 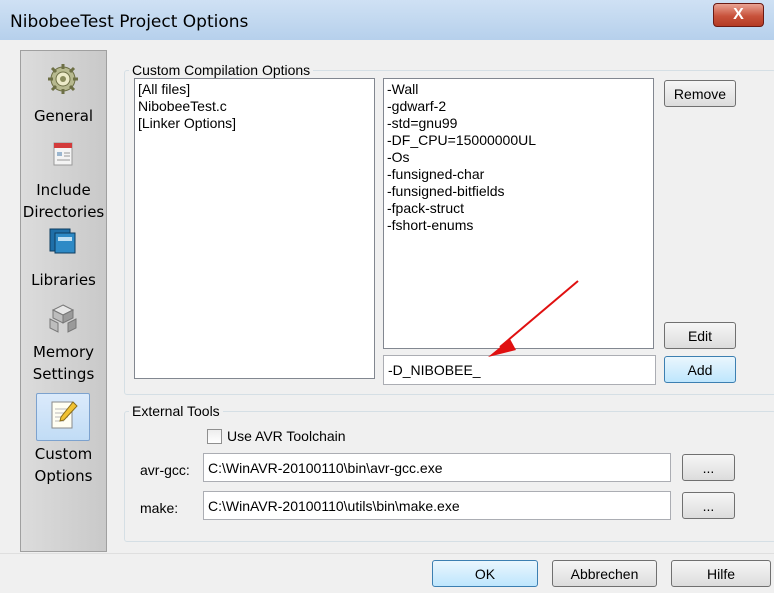 What do you see at coordinates (738, 15) in the screenshot?
I see `close-button: X` at bounding box center [738, 15].